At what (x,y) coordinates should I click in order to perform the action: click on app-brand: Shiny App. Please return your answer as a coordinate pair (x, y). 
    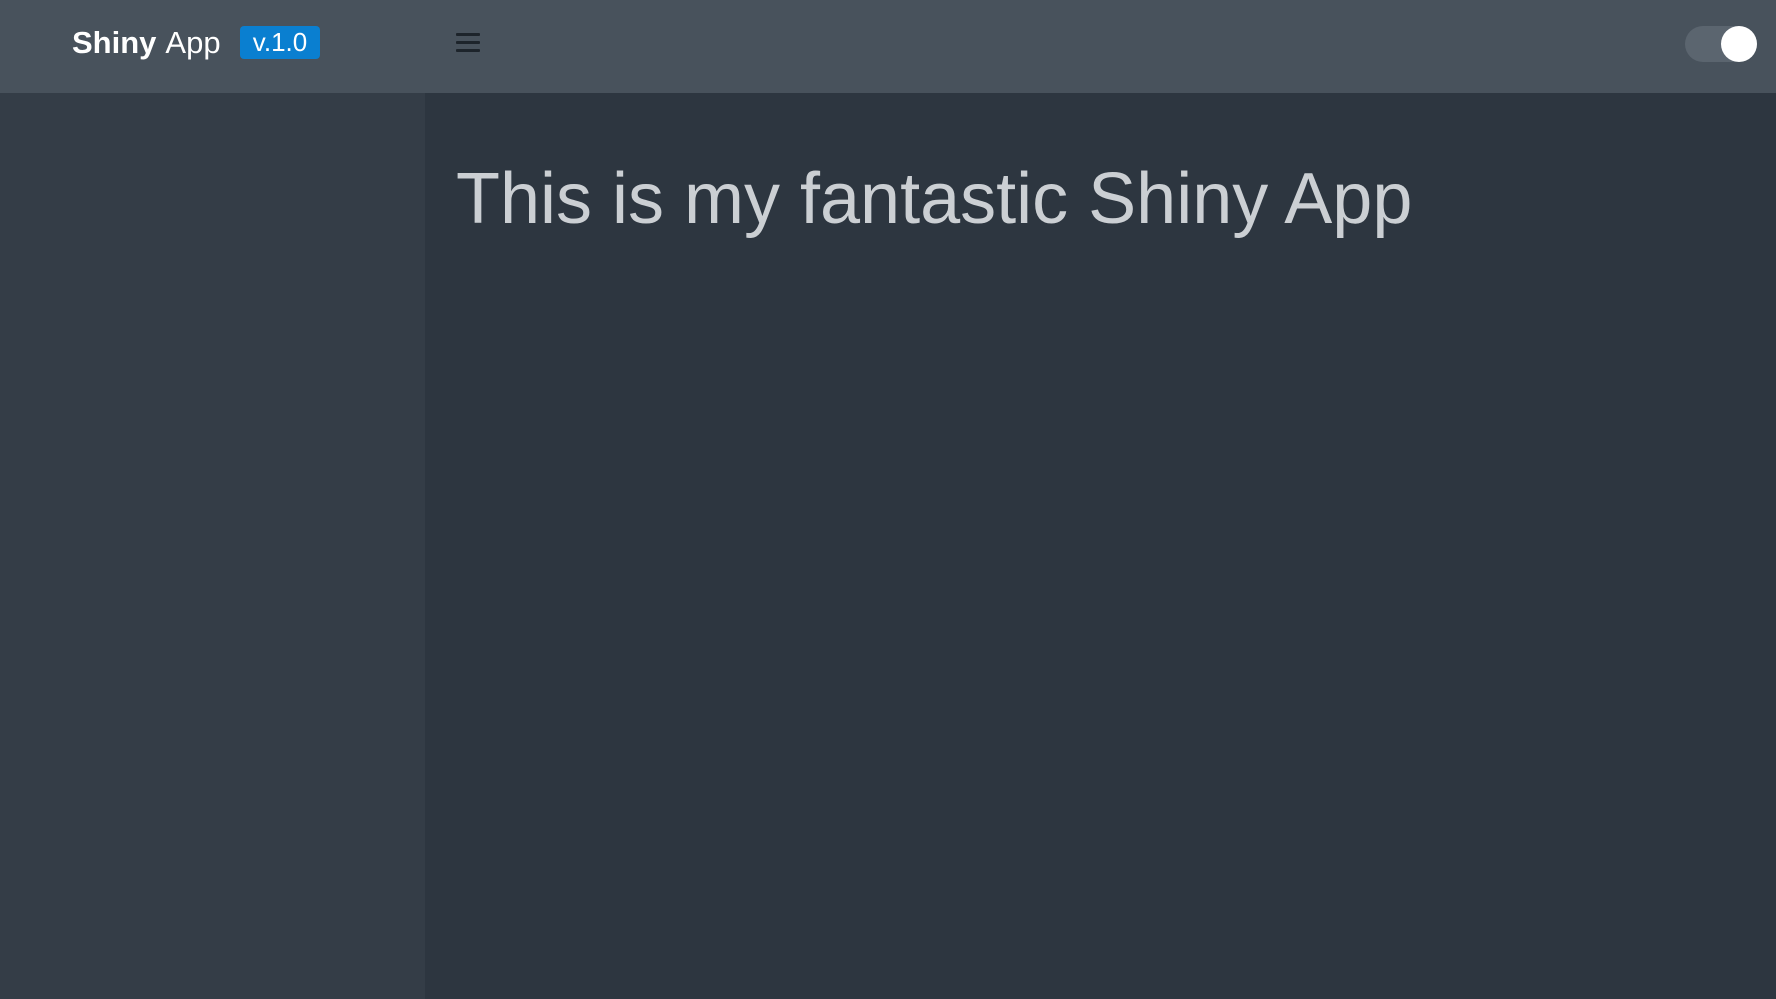
    Looking at the image, I should click on (146, 43).